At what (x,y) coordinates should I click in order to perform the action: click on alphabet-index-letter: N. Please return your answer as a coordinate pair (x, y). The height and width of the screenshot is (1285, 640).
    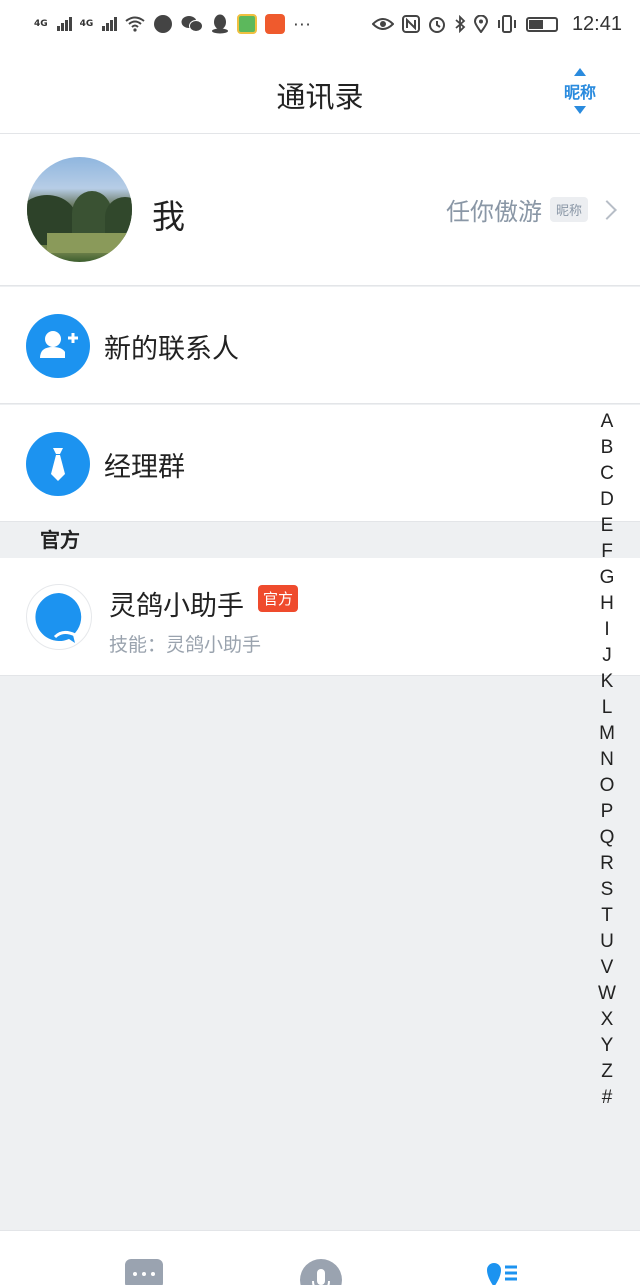
    Looking at the image, I should click on (607, 760).